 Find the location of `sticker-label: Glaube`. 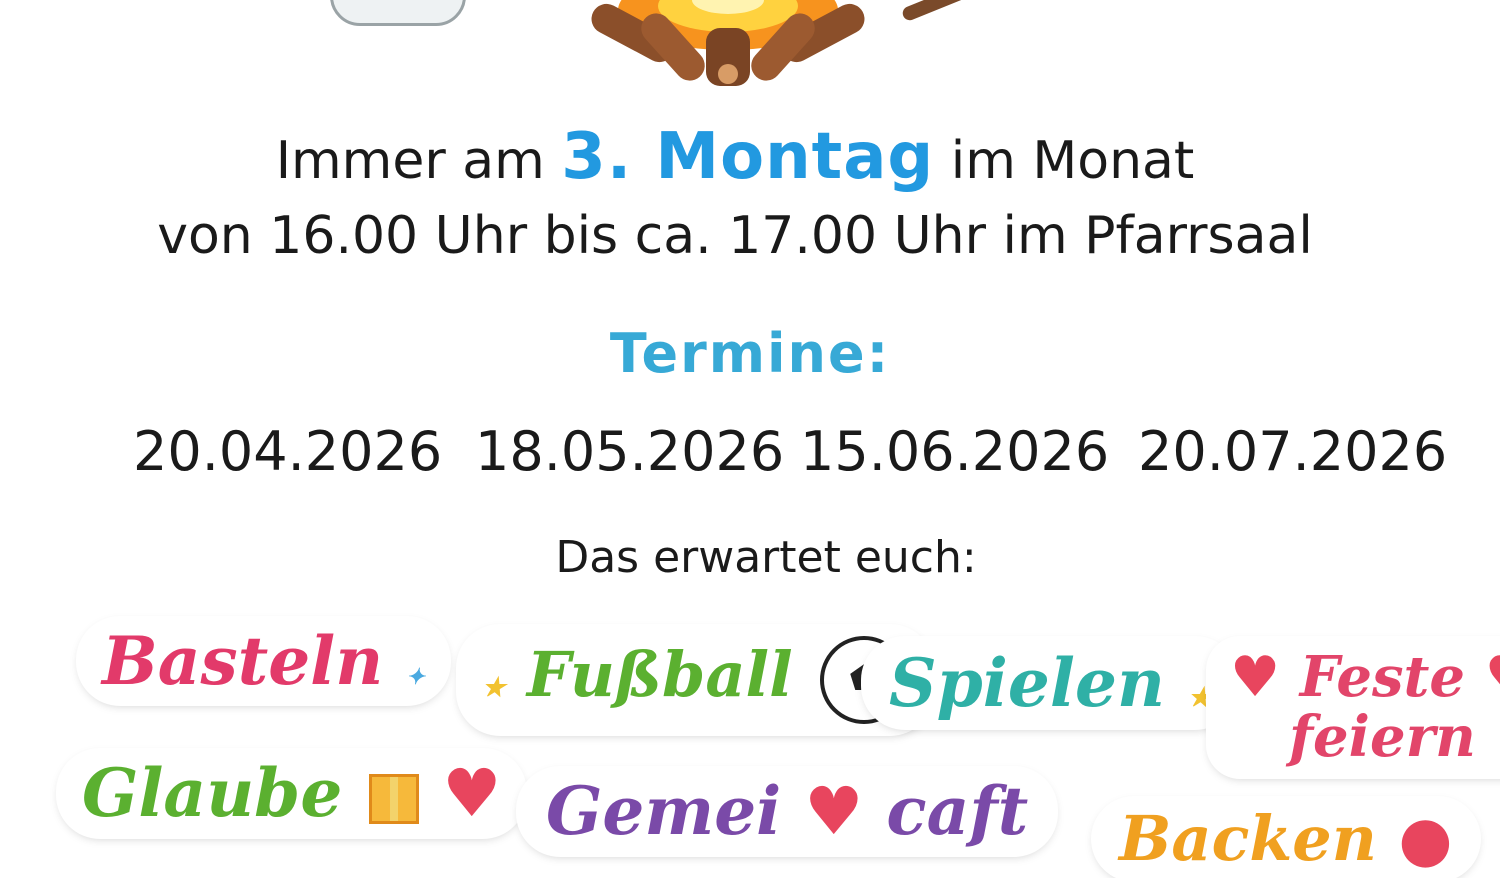

sticker-label: Glaube is located at coordinates (212, 793).